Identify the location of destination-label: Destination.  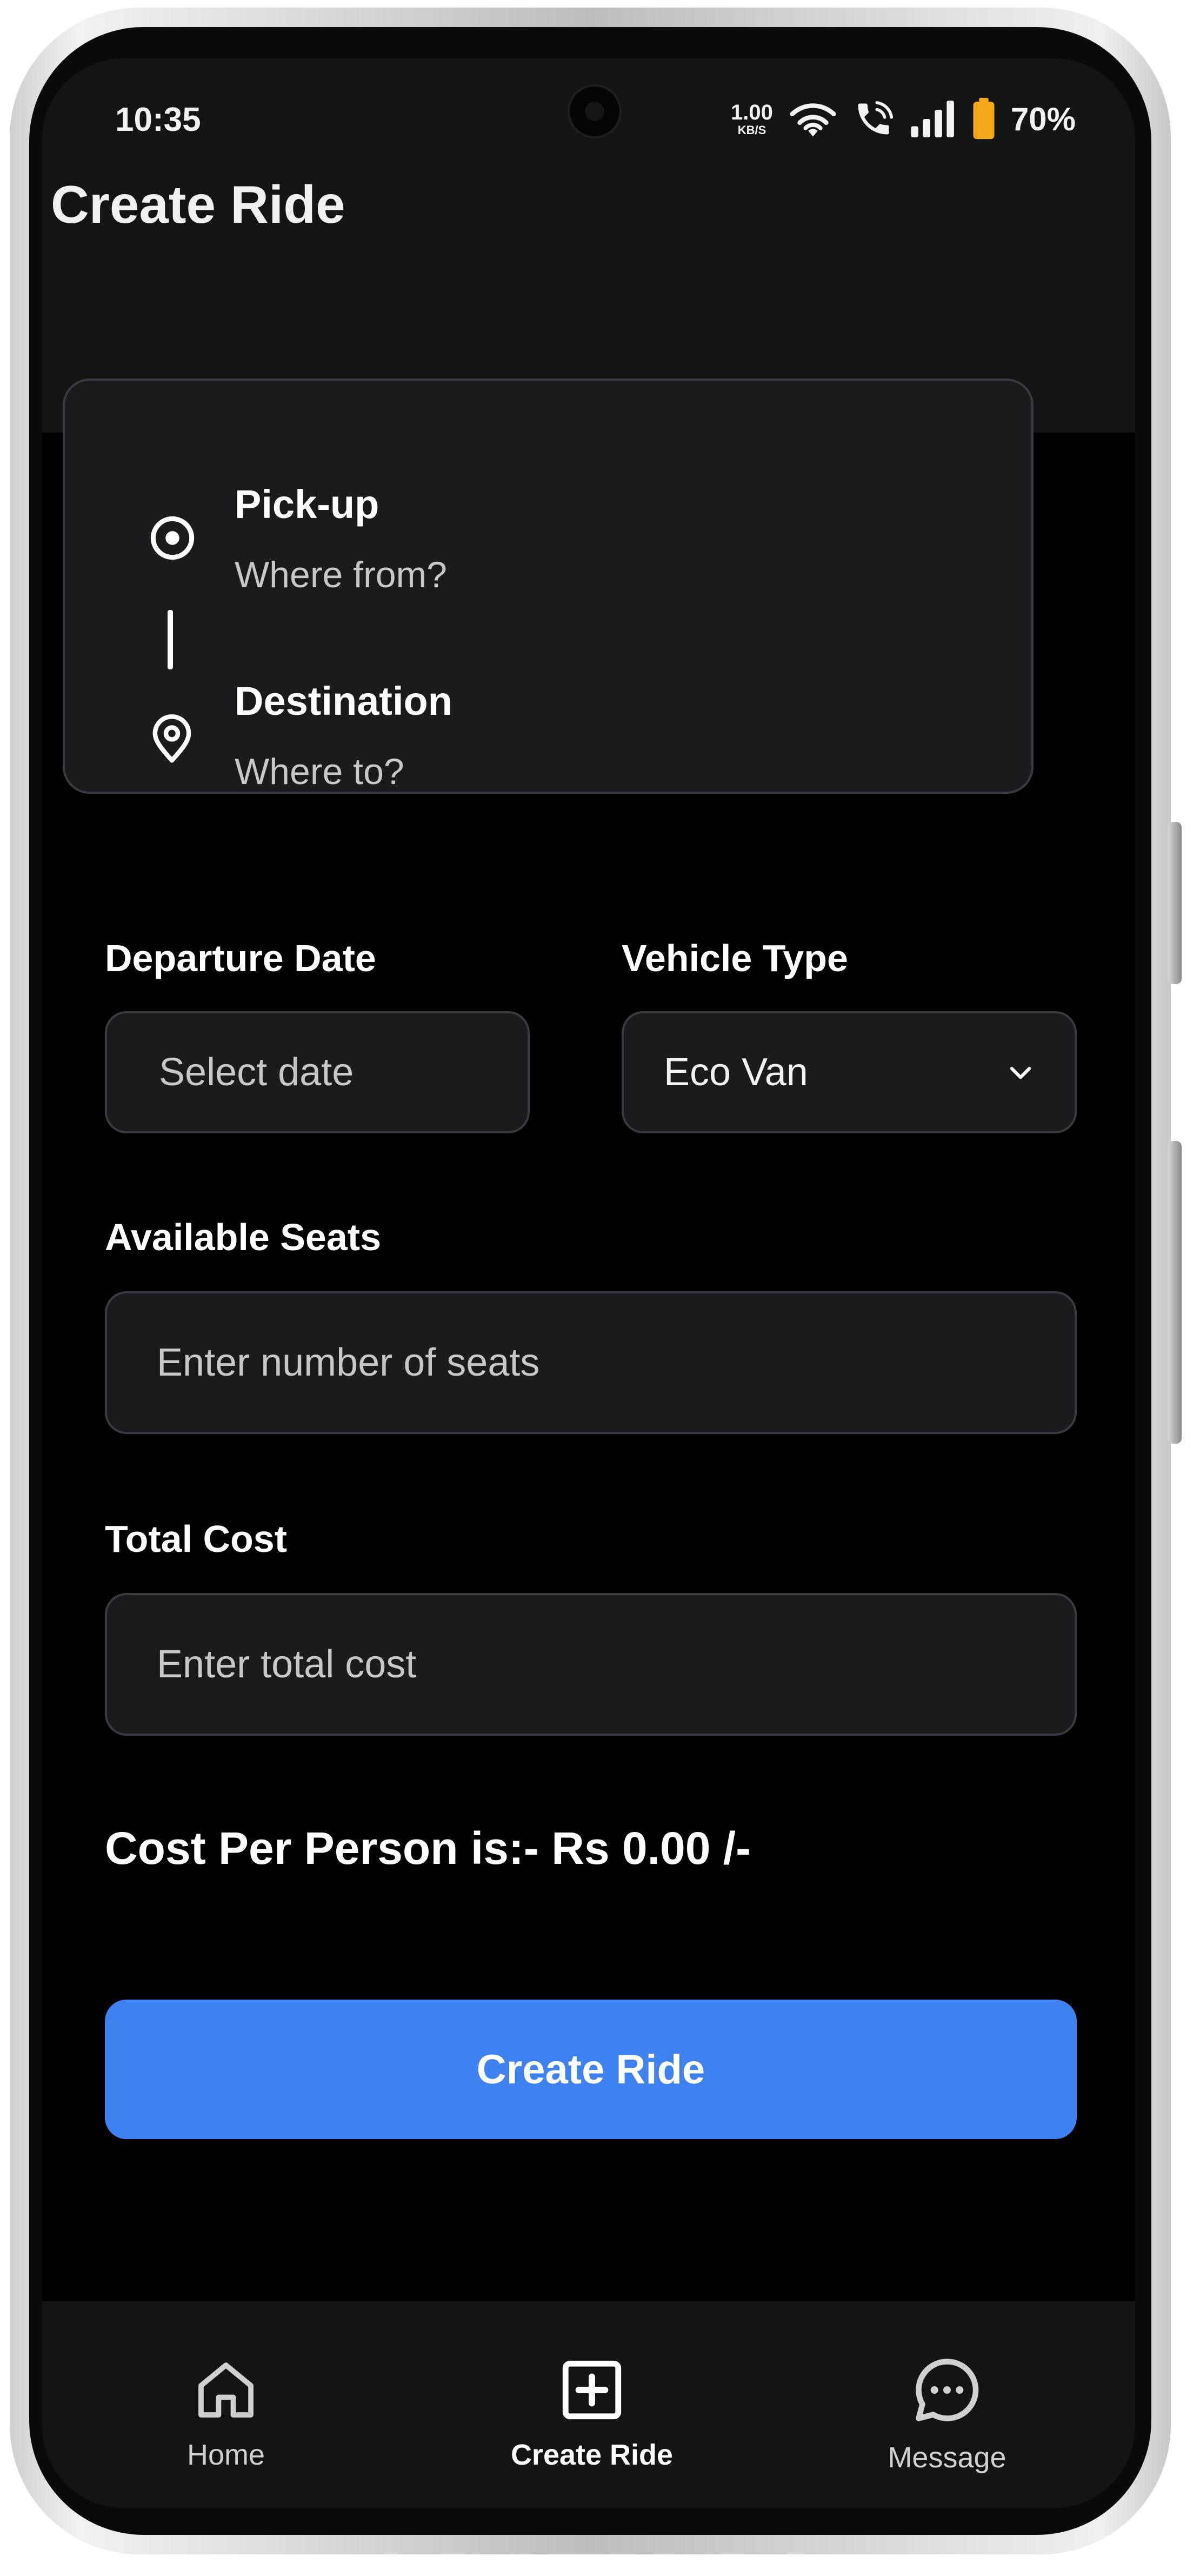
(344, 701).